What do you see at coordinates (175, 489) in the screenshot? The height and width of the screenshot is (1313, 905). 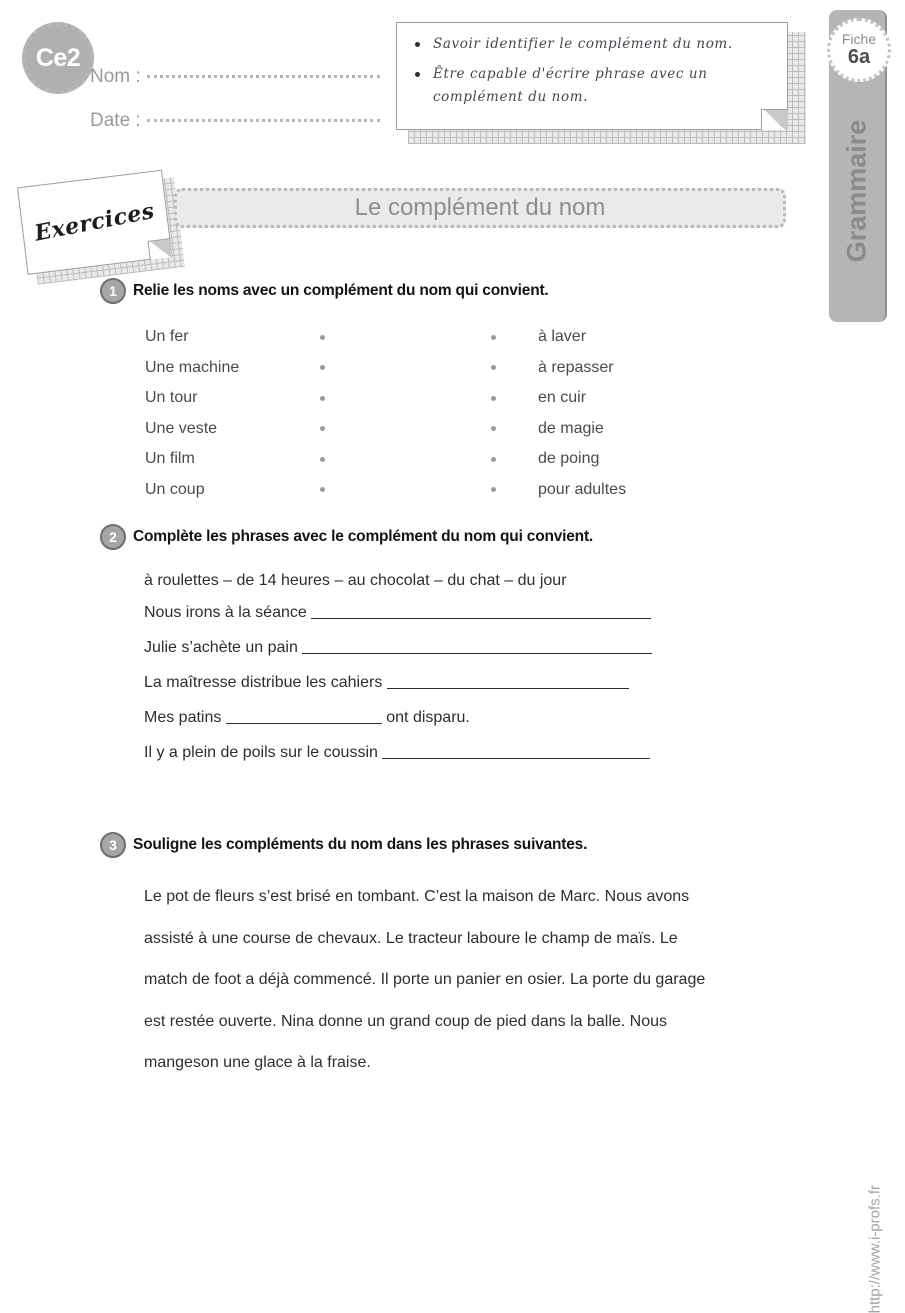 I see `match-left-label: Un coup` at bounding box center [175, 489].